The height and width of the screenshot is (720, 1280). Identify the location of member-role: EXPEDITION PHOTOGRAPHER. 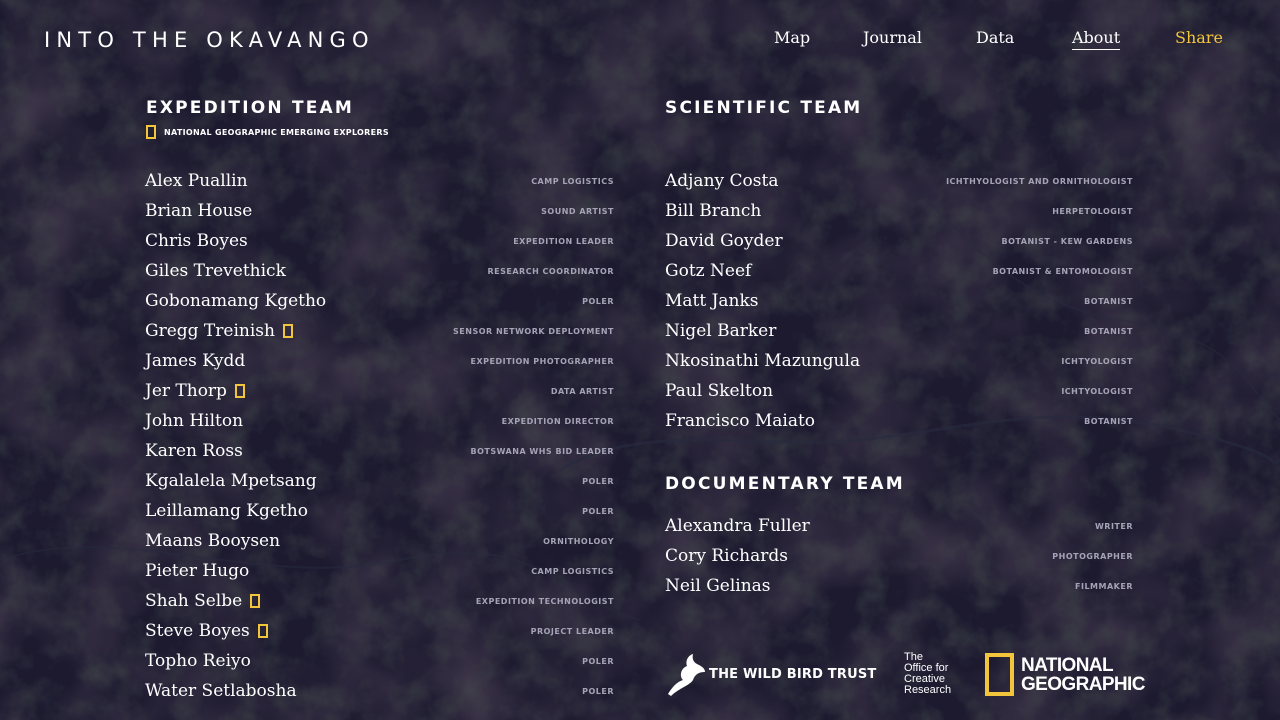
(542, 361).